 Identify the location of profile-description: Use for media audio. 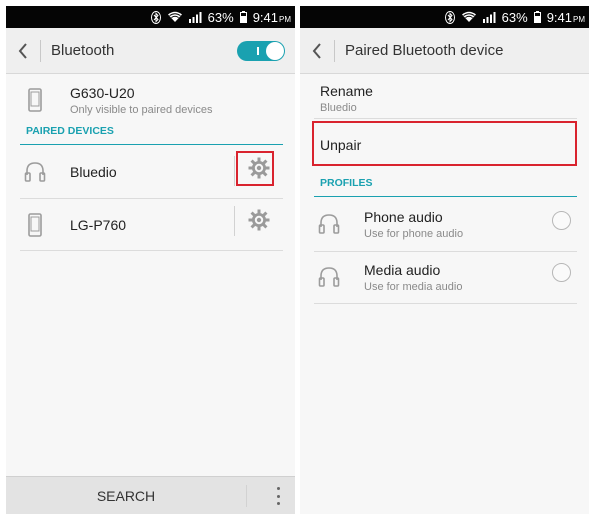
(413, 286).